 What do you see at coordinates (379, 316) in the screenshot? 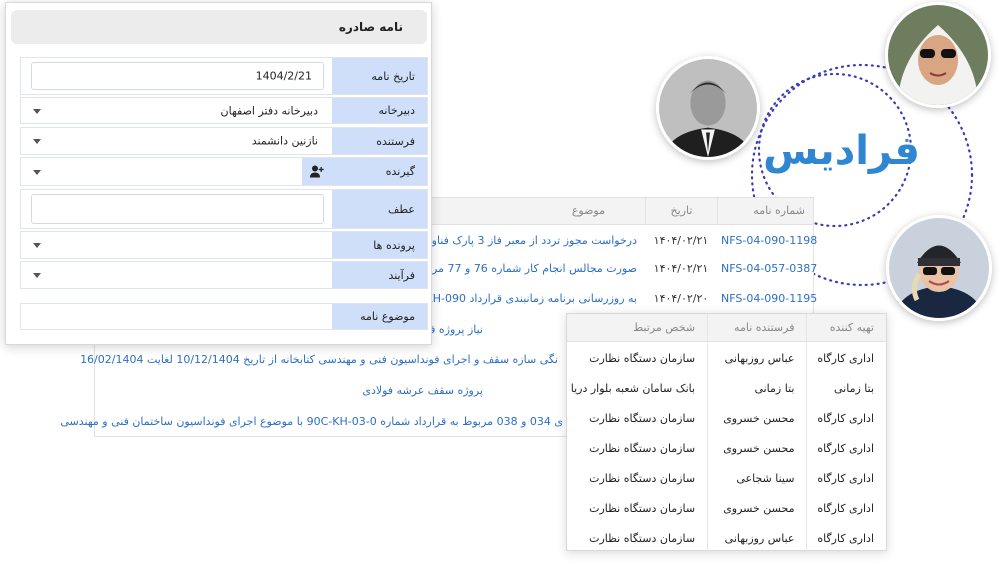
I see `subject-label: موضوع نامه` at bounding box center [379, 316].